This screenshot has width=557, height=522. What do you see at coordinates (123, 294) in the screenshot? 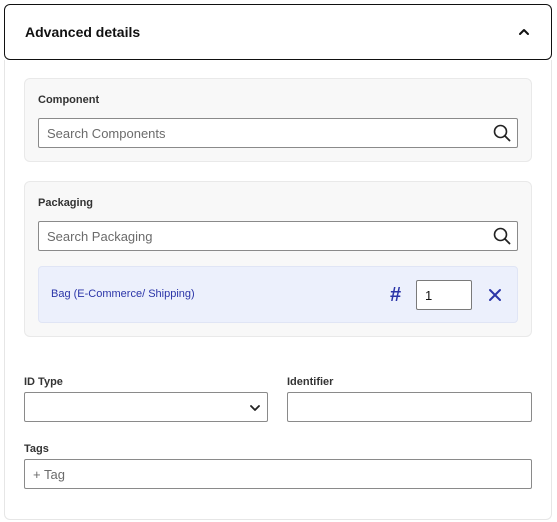
I see `packaging-item-name: Bag (E-Commerce/ Shipping)` at bounding box center [123, 294].